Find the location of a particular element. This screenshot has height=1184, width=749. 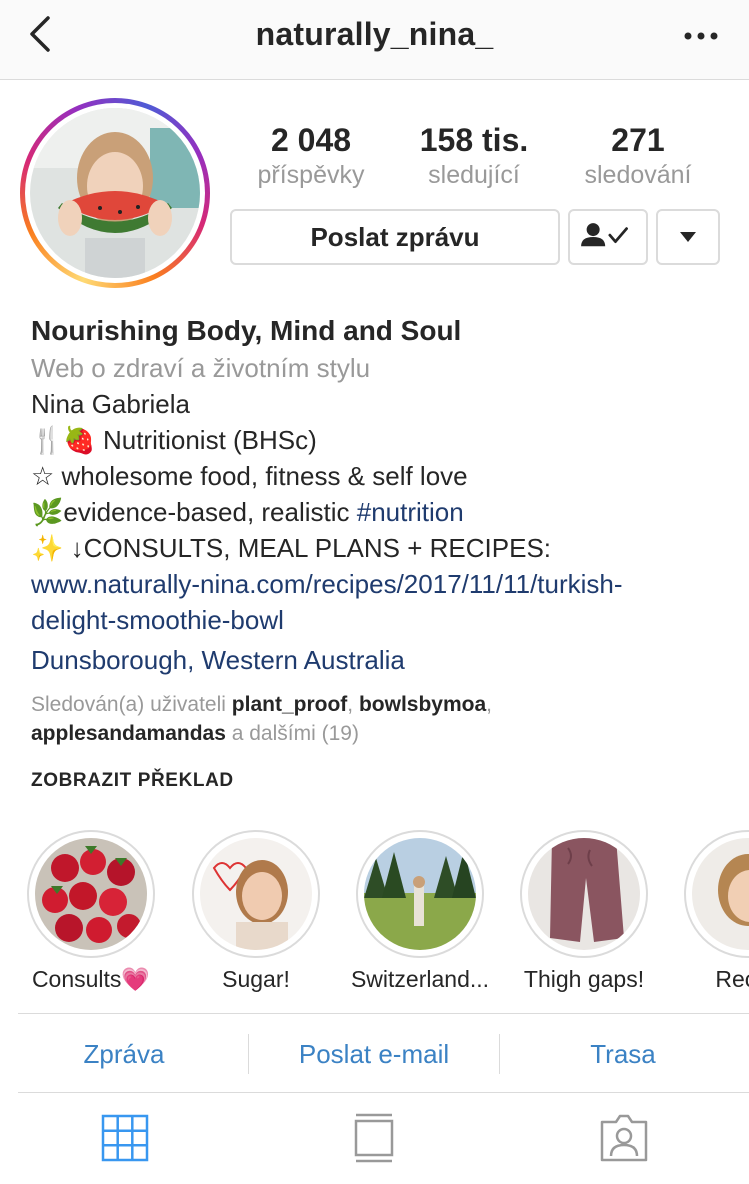

stat-followers: 158 tis. sledující is located at coordinates (474, 157).